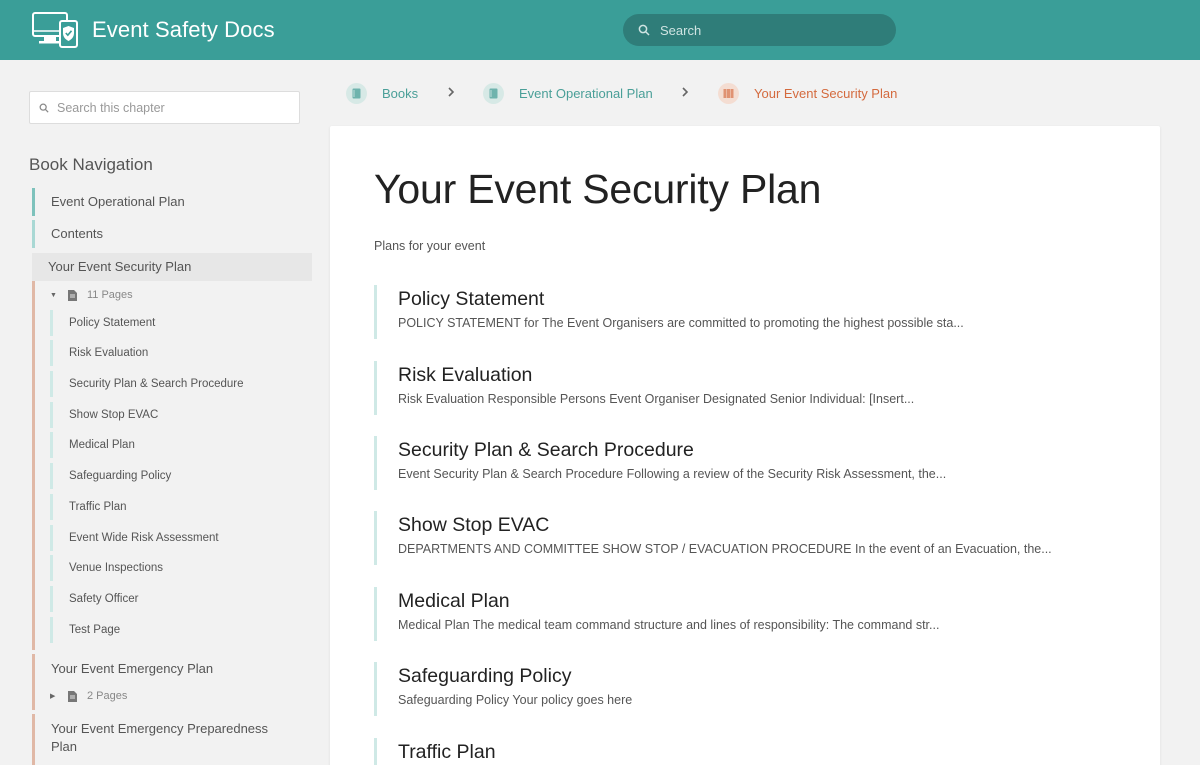 Image resolution: width=1200 pixels, height=765 pixels. I want to click on entry-title: Medical Plan, so click(746, 601).